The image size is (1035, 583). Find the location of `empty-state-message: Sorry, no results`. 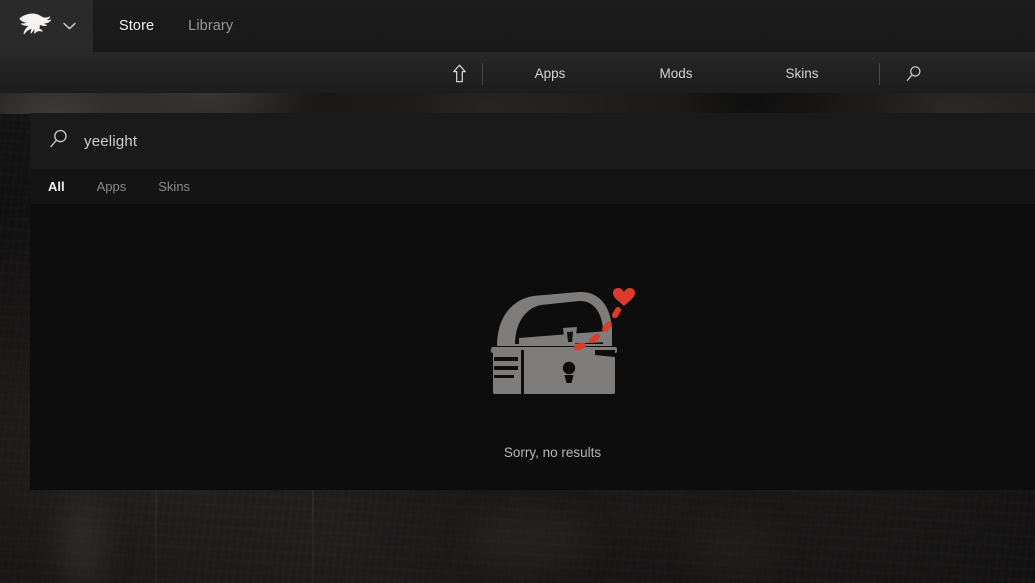

empty-state-message: Sorry, no results is located at coordinates (552, 452).